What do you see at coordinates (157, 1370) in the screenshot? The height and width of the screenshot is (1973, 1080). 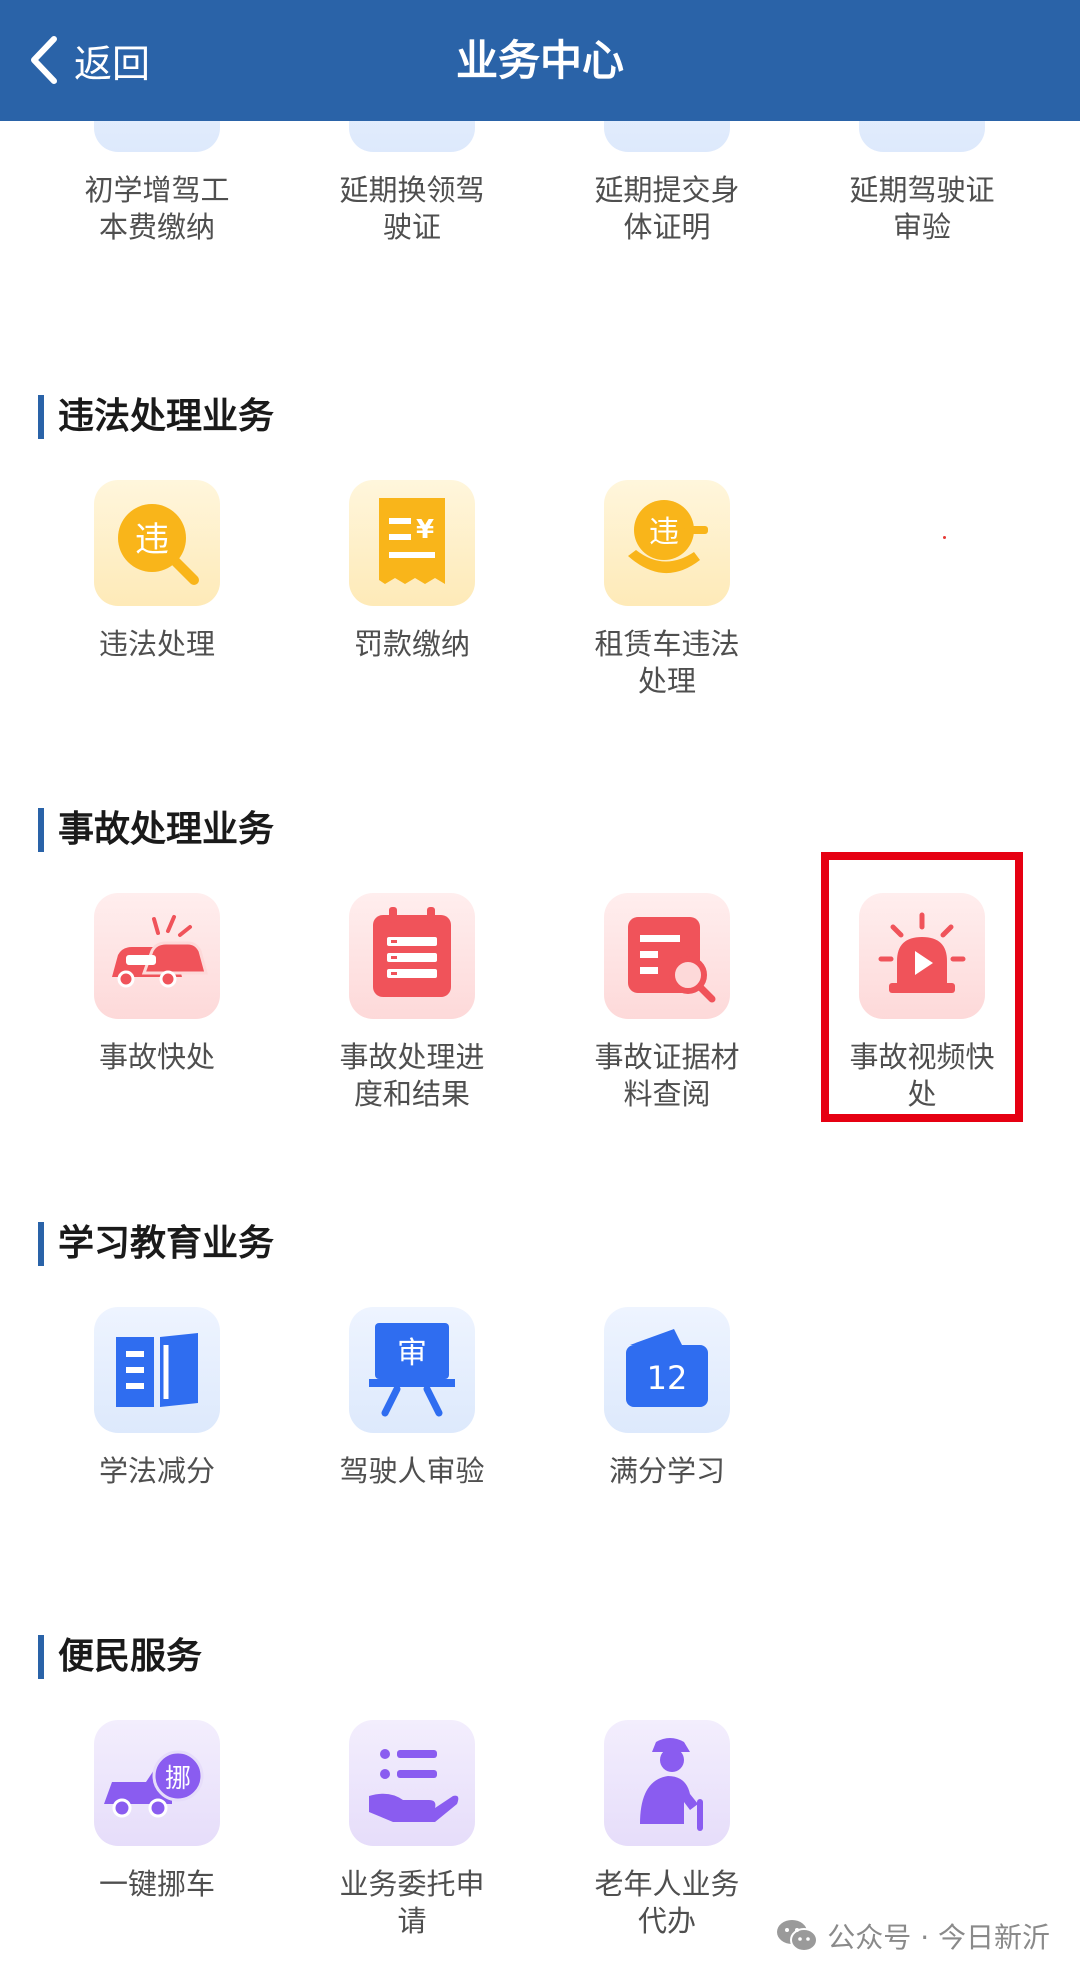 I see `open-book-icon` at bounding box center [157, 1370].